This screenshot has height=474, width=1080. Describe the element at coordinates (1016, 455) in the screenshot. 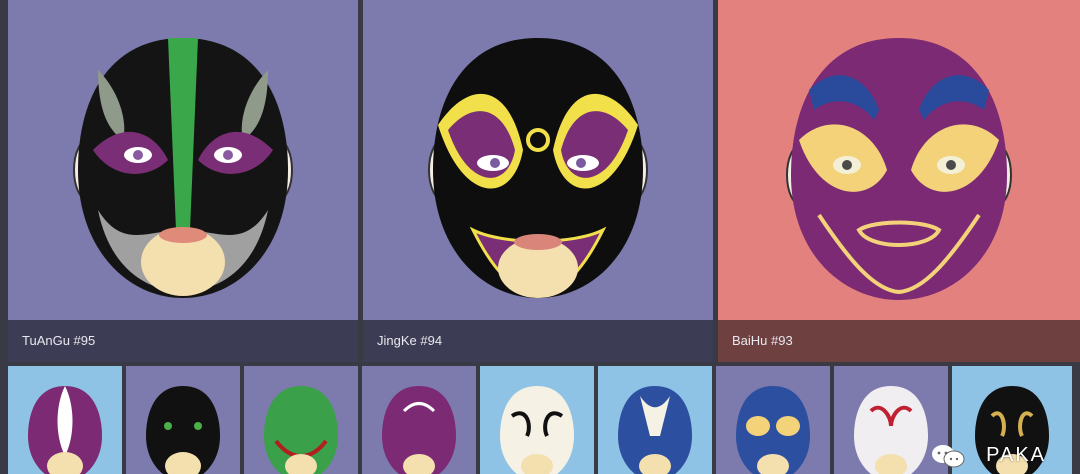

I see `watermark-text: PAKA` at that location.